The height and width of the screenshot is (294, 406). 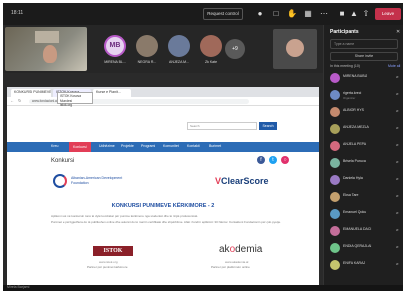 I want to click on participant-row: rigerta.kreci Organizer ⌀, so click(x=365, y=95).